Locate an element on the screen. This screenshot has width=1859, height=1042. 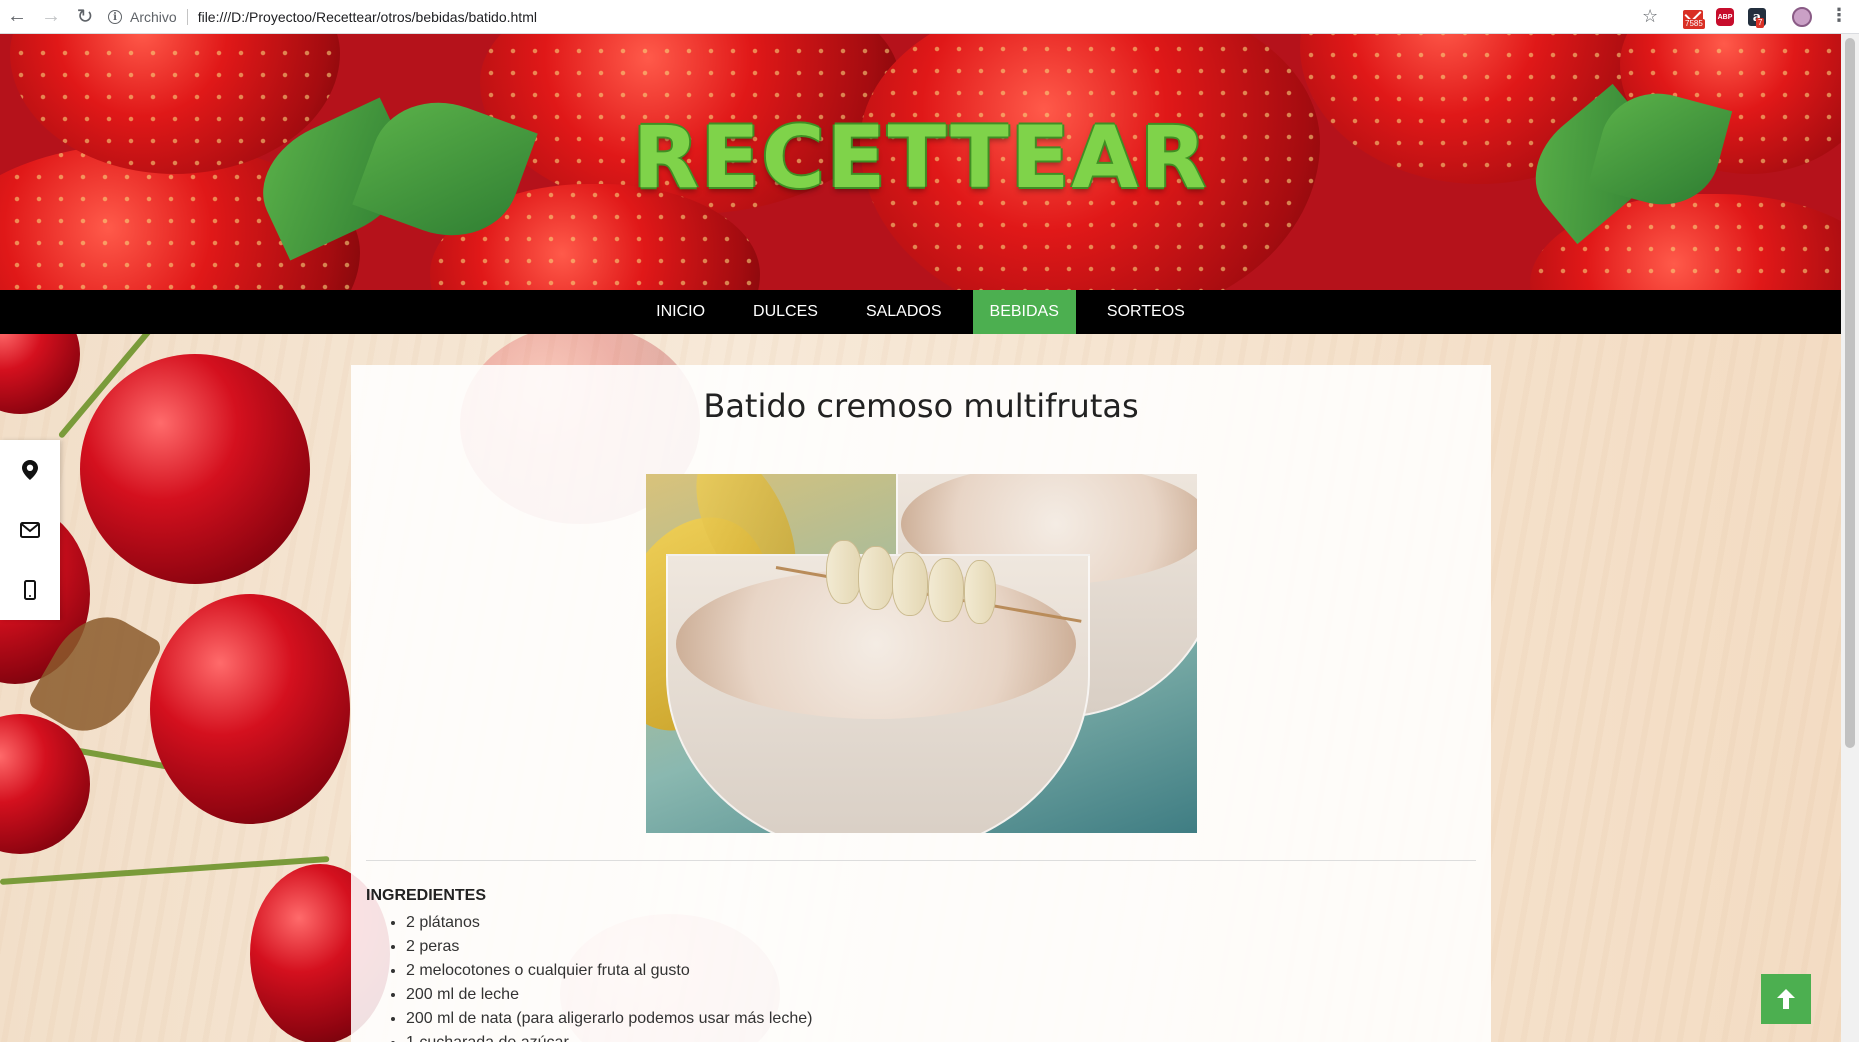
main-nav: INICIO DULCES SALADOS BEBIDAS SORTEOS is located at coordinates (920, 312).